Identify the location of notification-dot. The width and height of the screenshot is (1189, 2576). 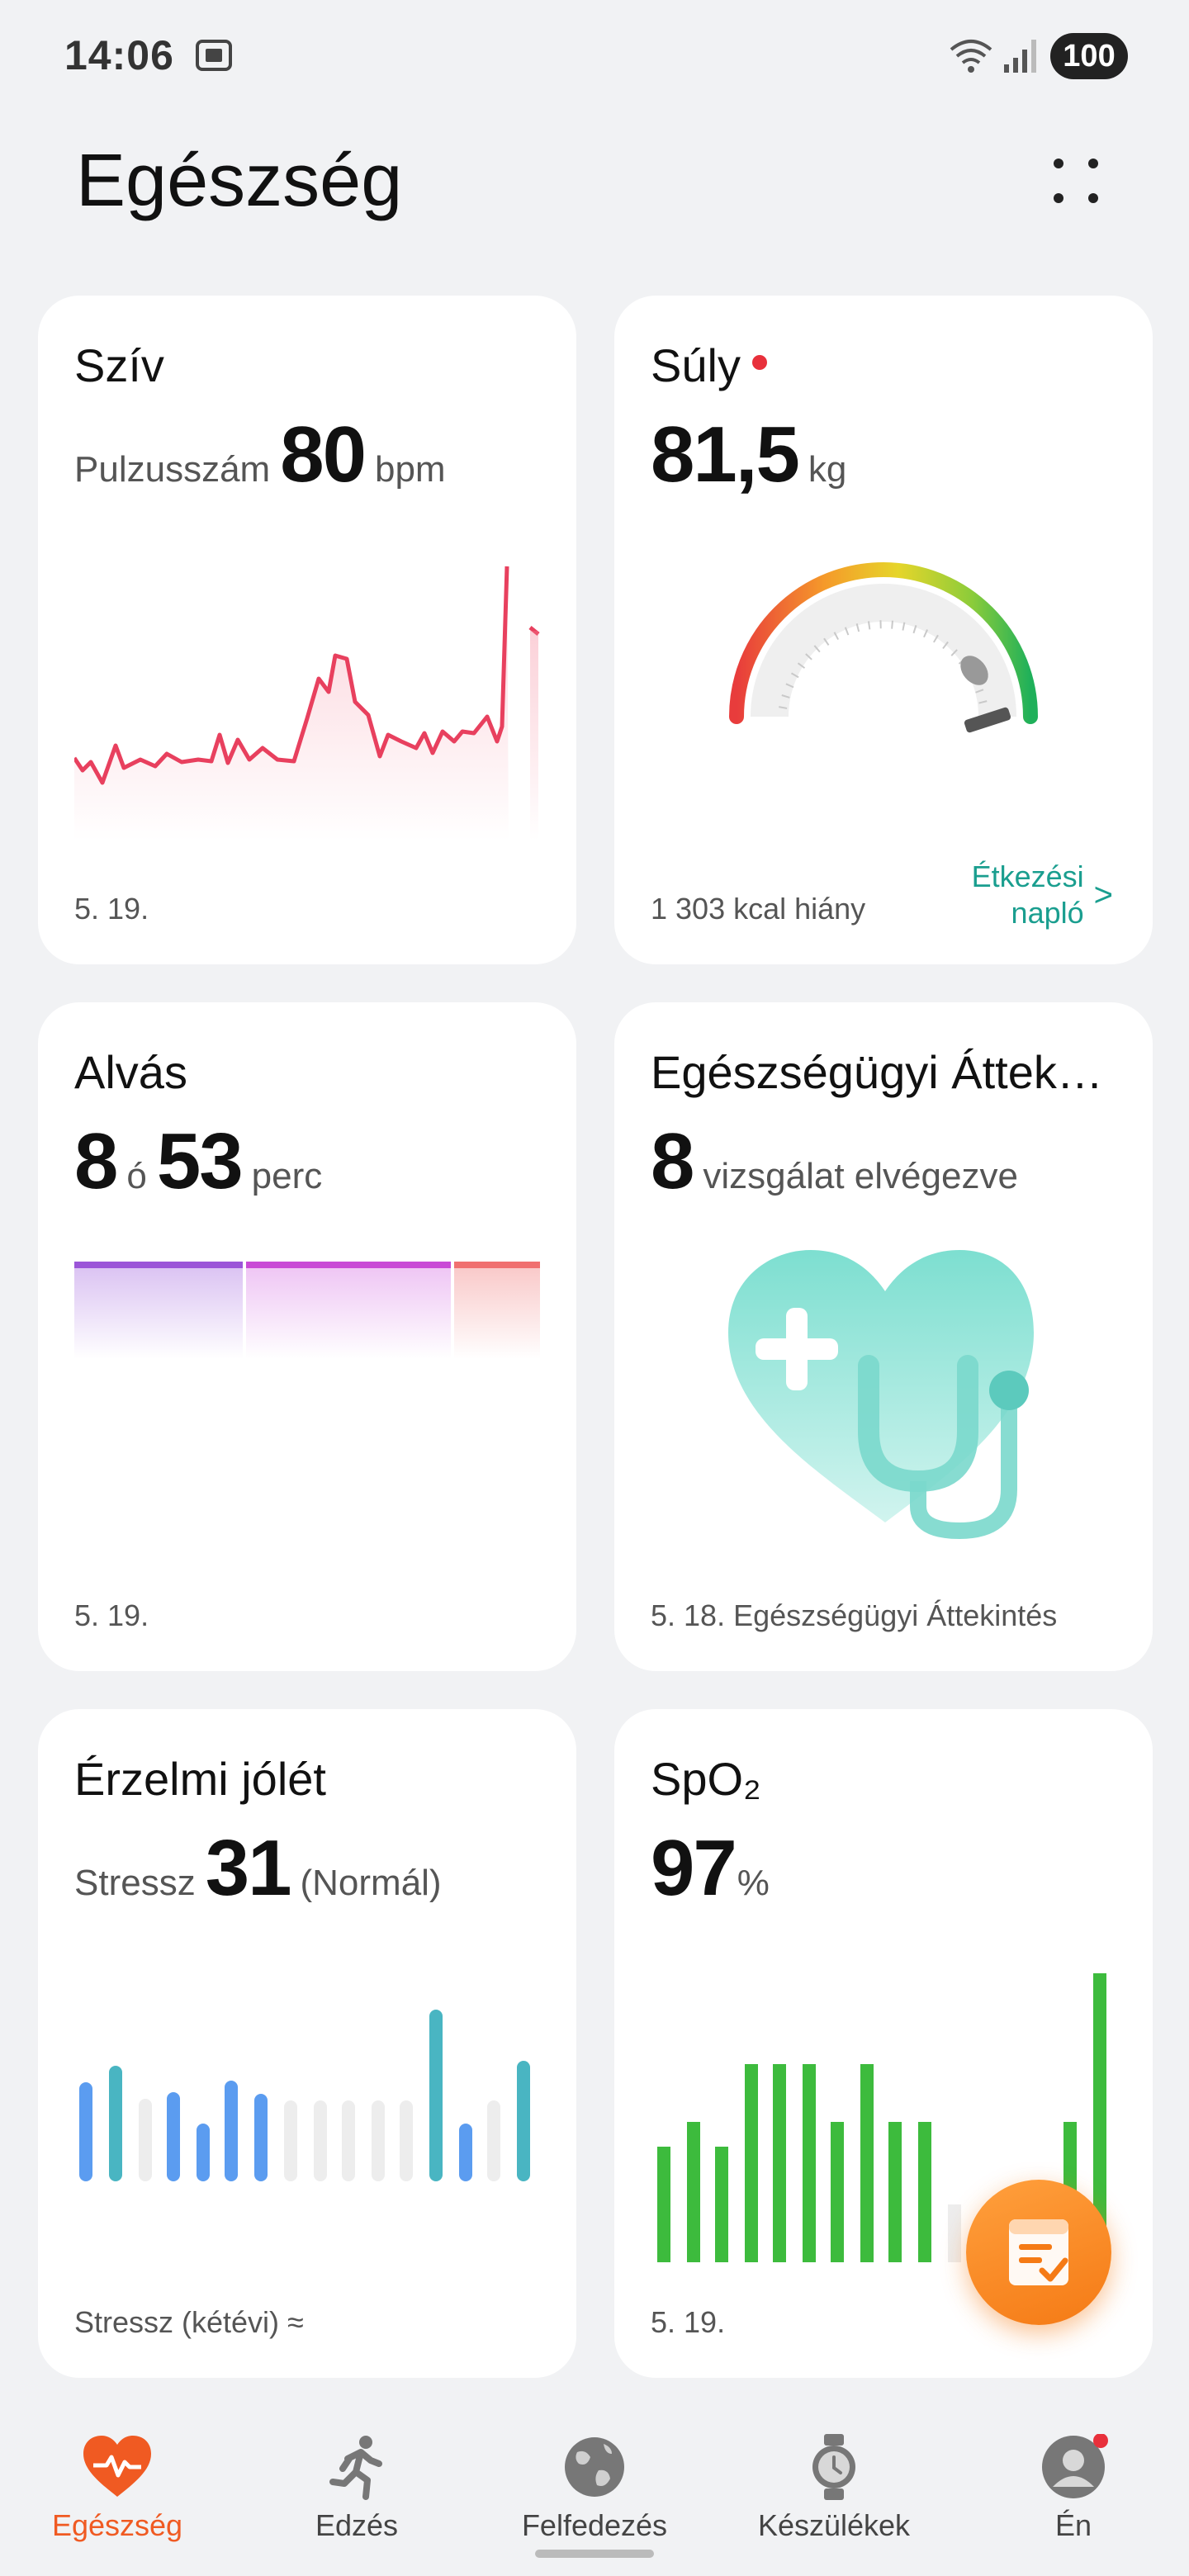
(759, 363).